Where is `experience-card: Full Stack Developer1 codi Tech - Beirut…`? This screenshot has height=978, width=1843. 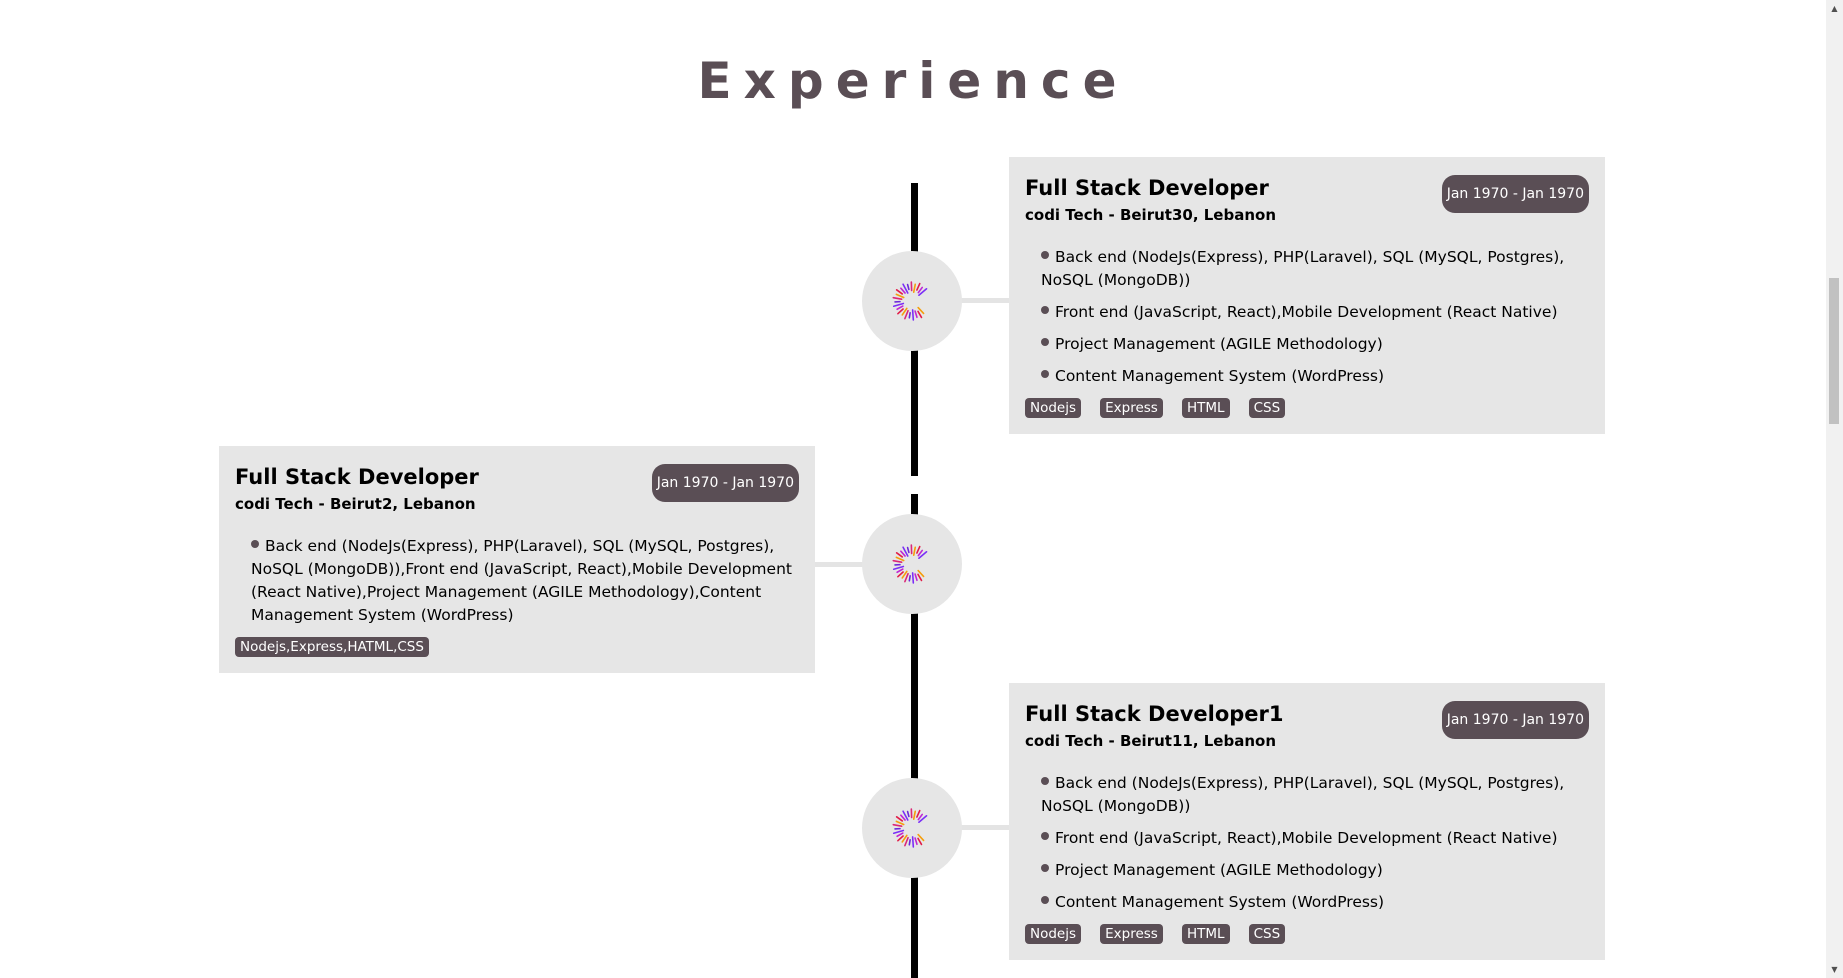
experience-card: Full Stack Developer1 codi Tech - Beirut… is located at coordinates (1307, 821).